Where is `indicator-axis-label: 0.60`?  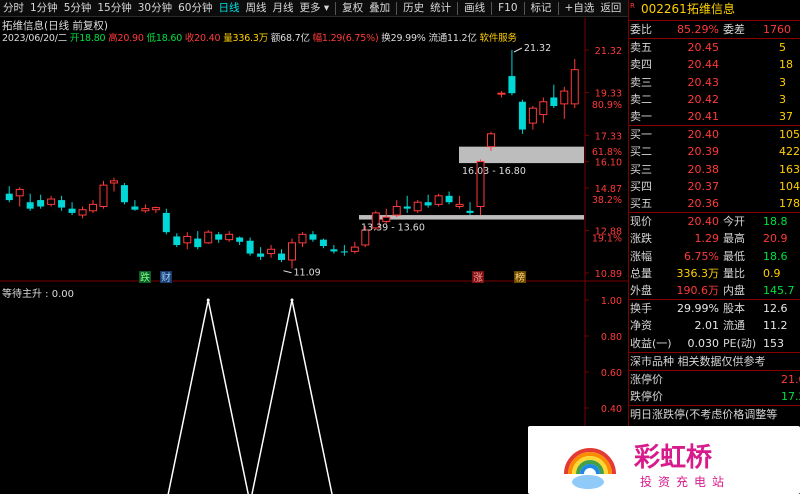
indicator-axis-label: 0.60 is located at coordinates (611, 373).